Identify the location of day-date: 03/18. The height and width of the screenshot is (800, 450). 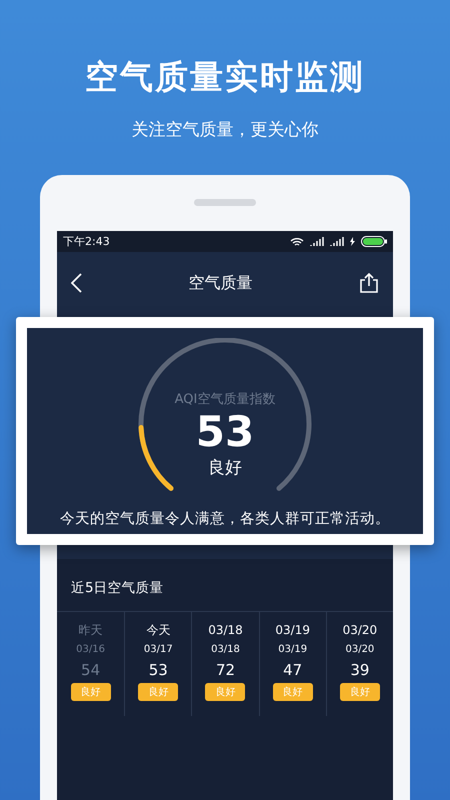
(225, 649).